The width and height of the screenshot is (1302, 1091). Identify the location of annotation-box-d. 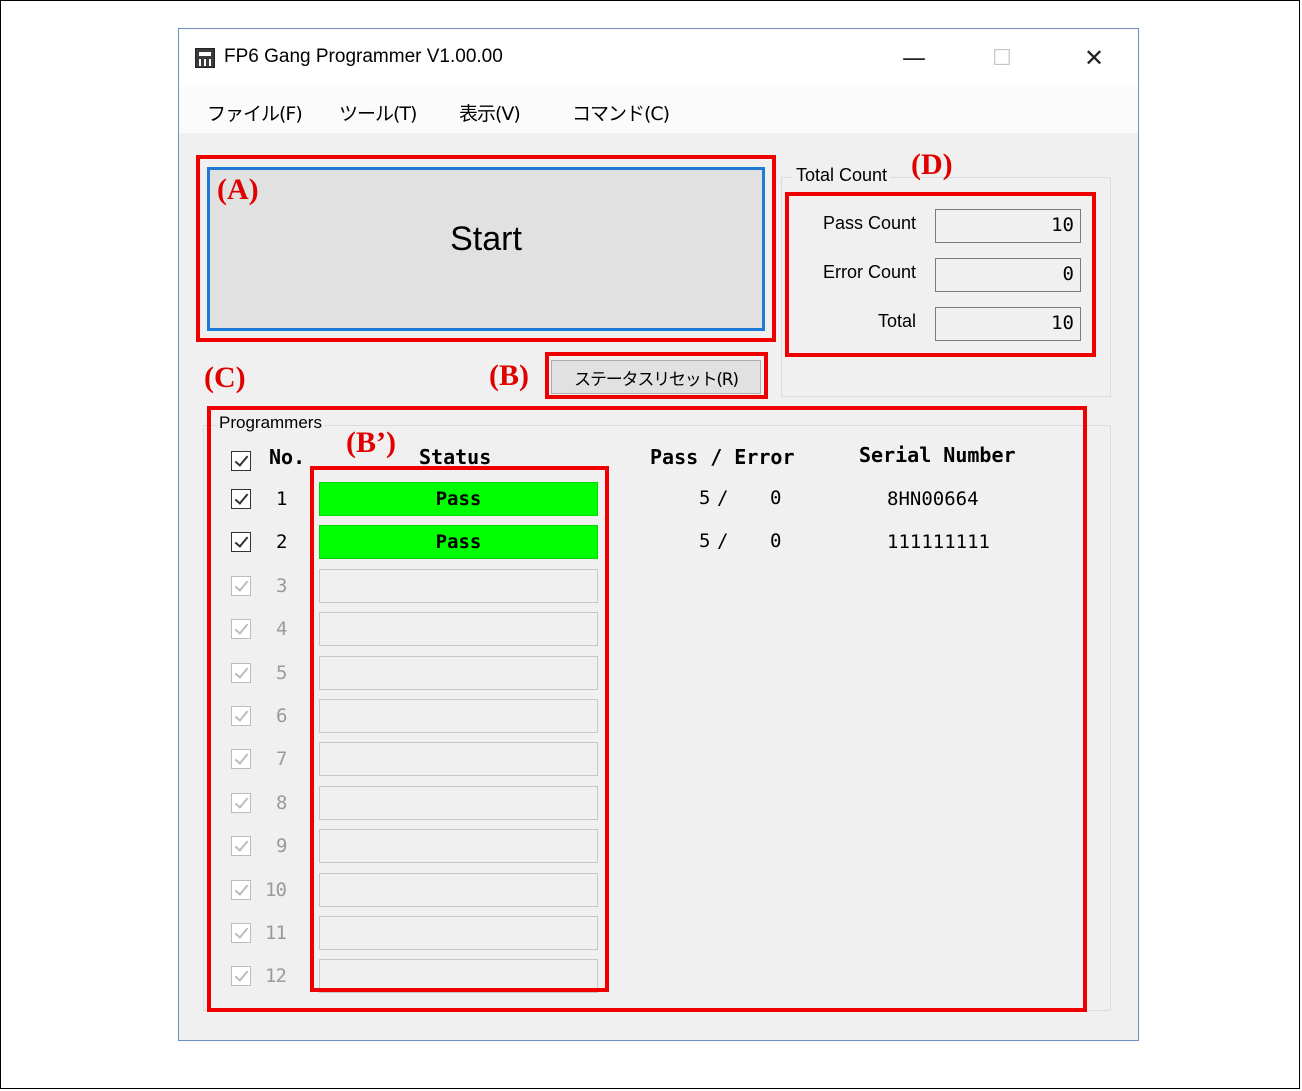
(940, 274).